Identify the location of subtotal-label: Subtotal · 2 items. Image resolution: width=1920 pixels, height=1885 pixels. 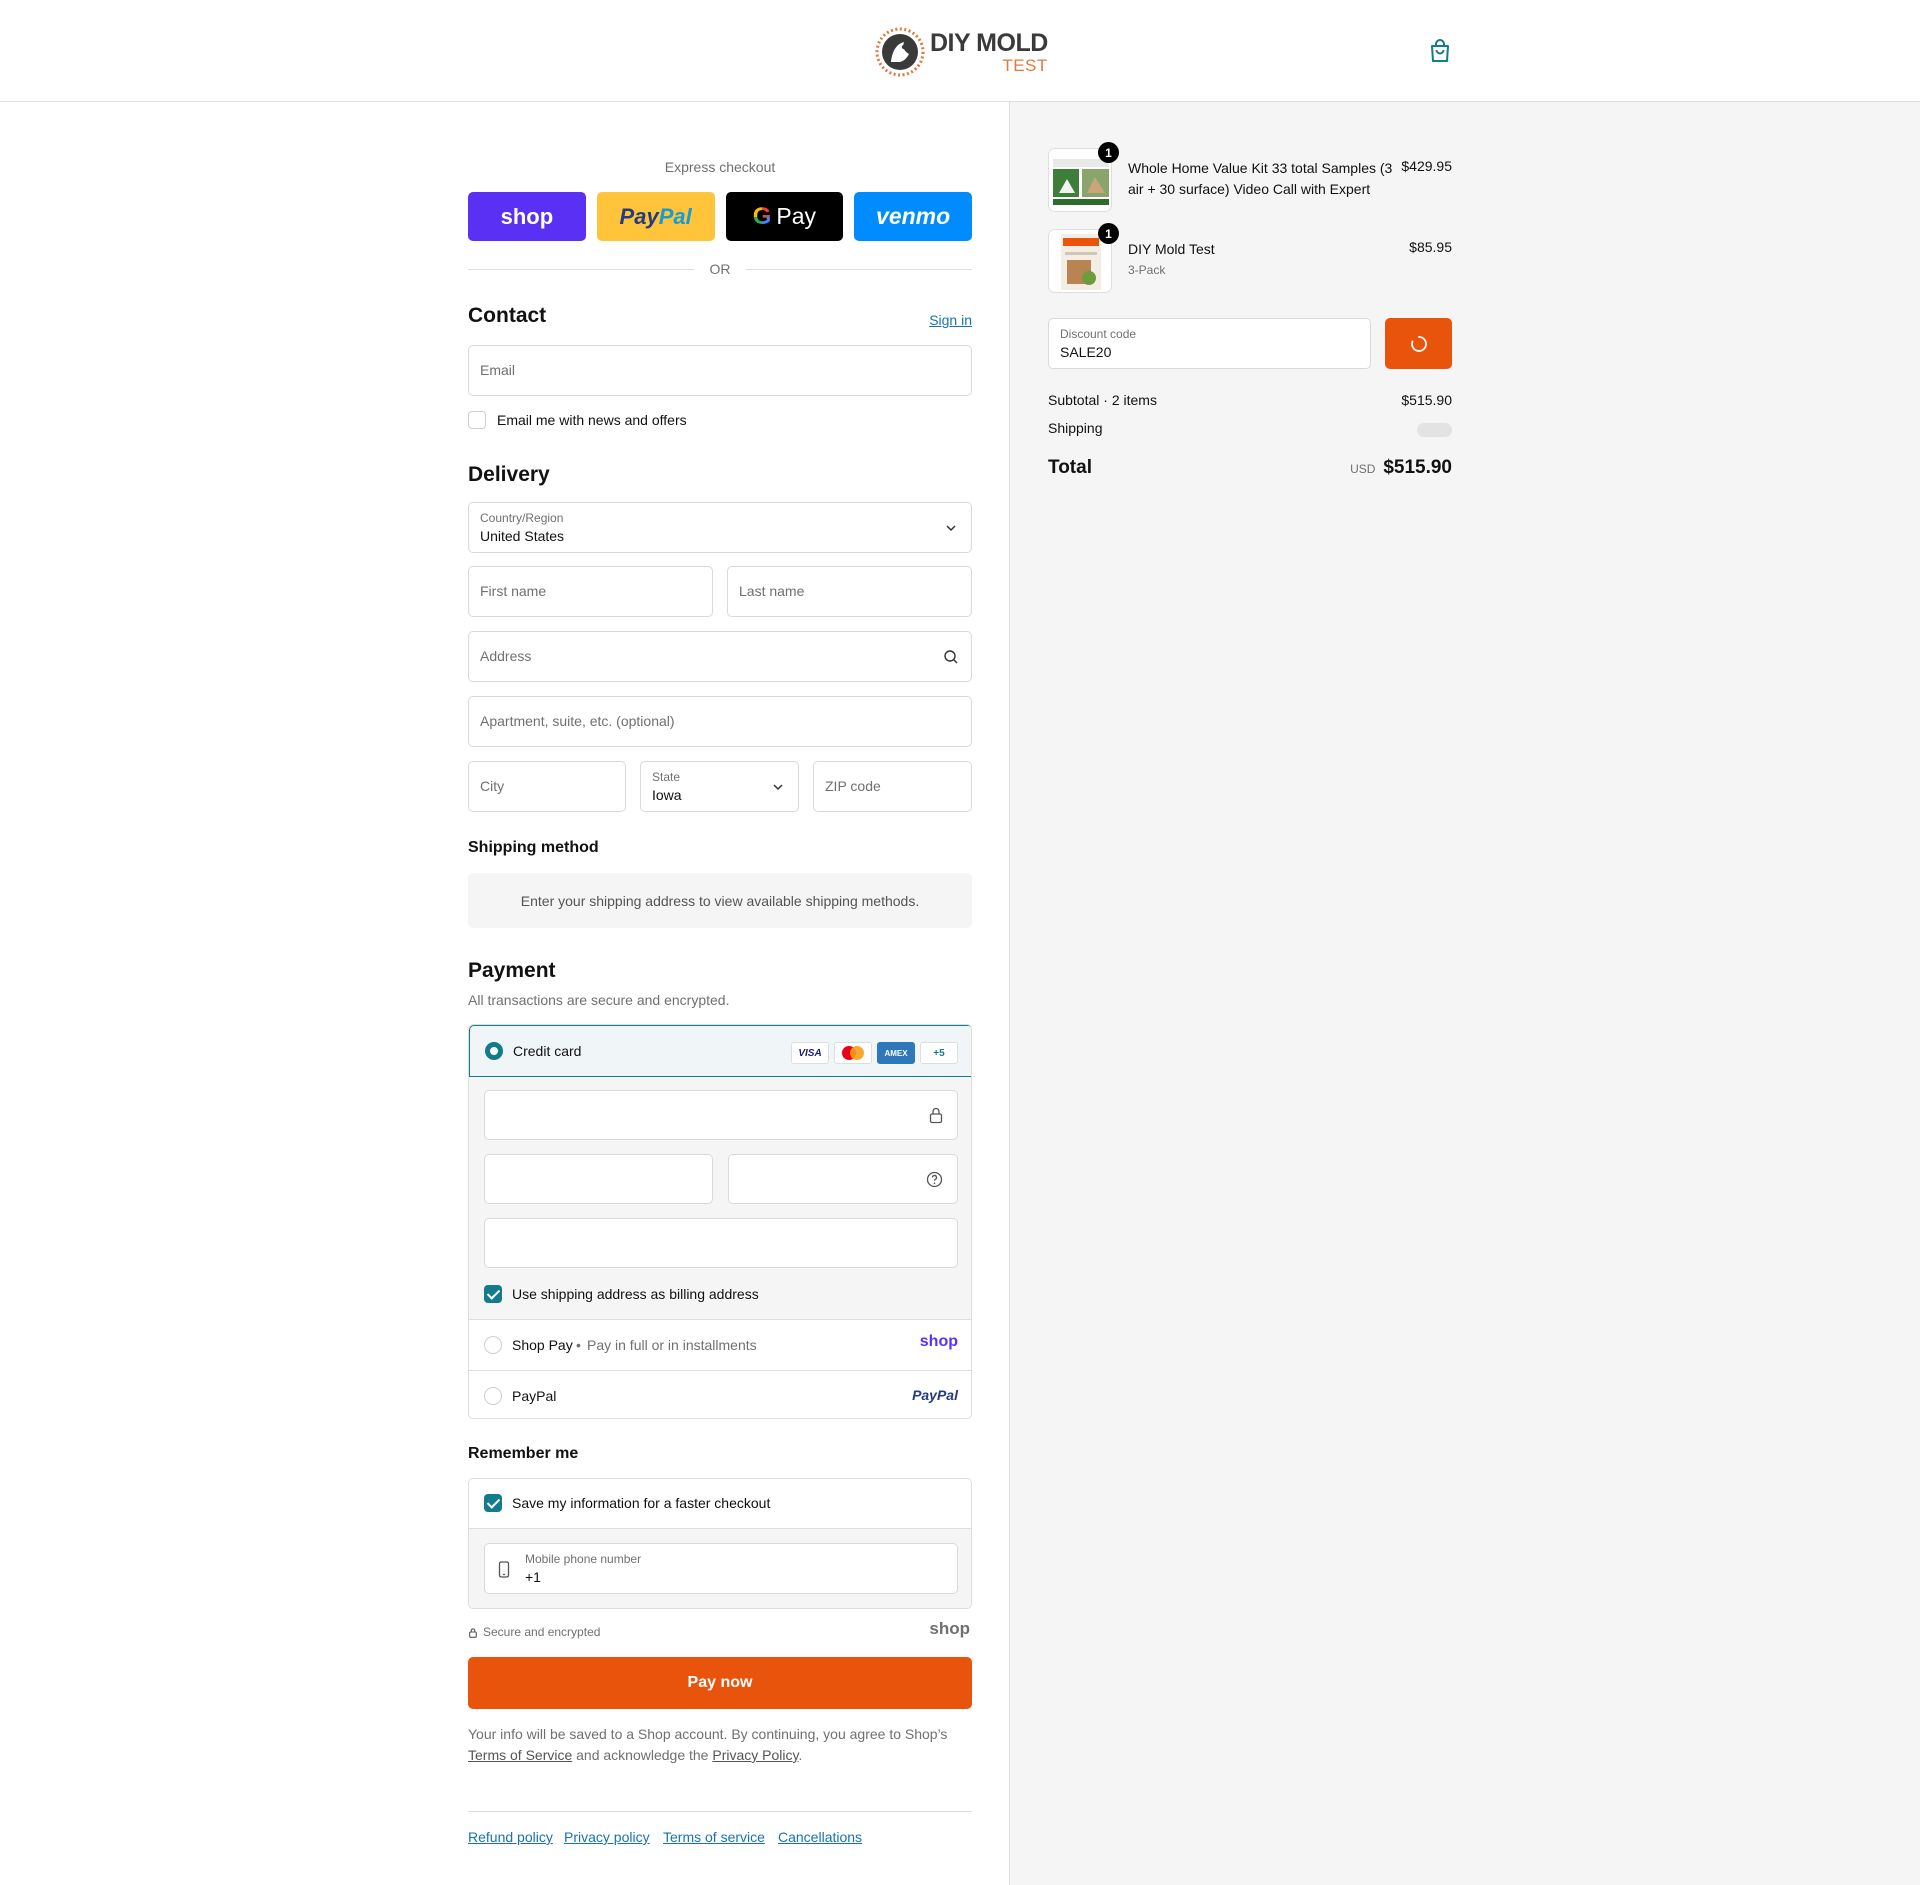
(1102, 400).